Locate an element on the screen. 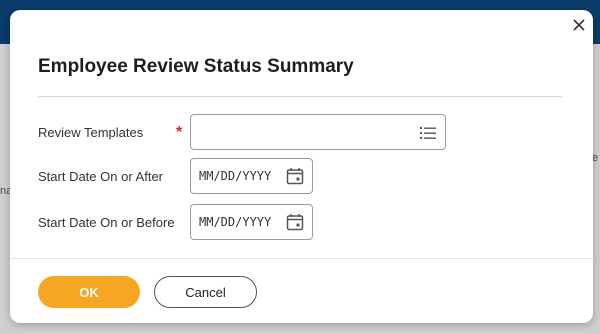 This screenshot has height=334, width=600. footer-divider is located at coordinates (301, 258).